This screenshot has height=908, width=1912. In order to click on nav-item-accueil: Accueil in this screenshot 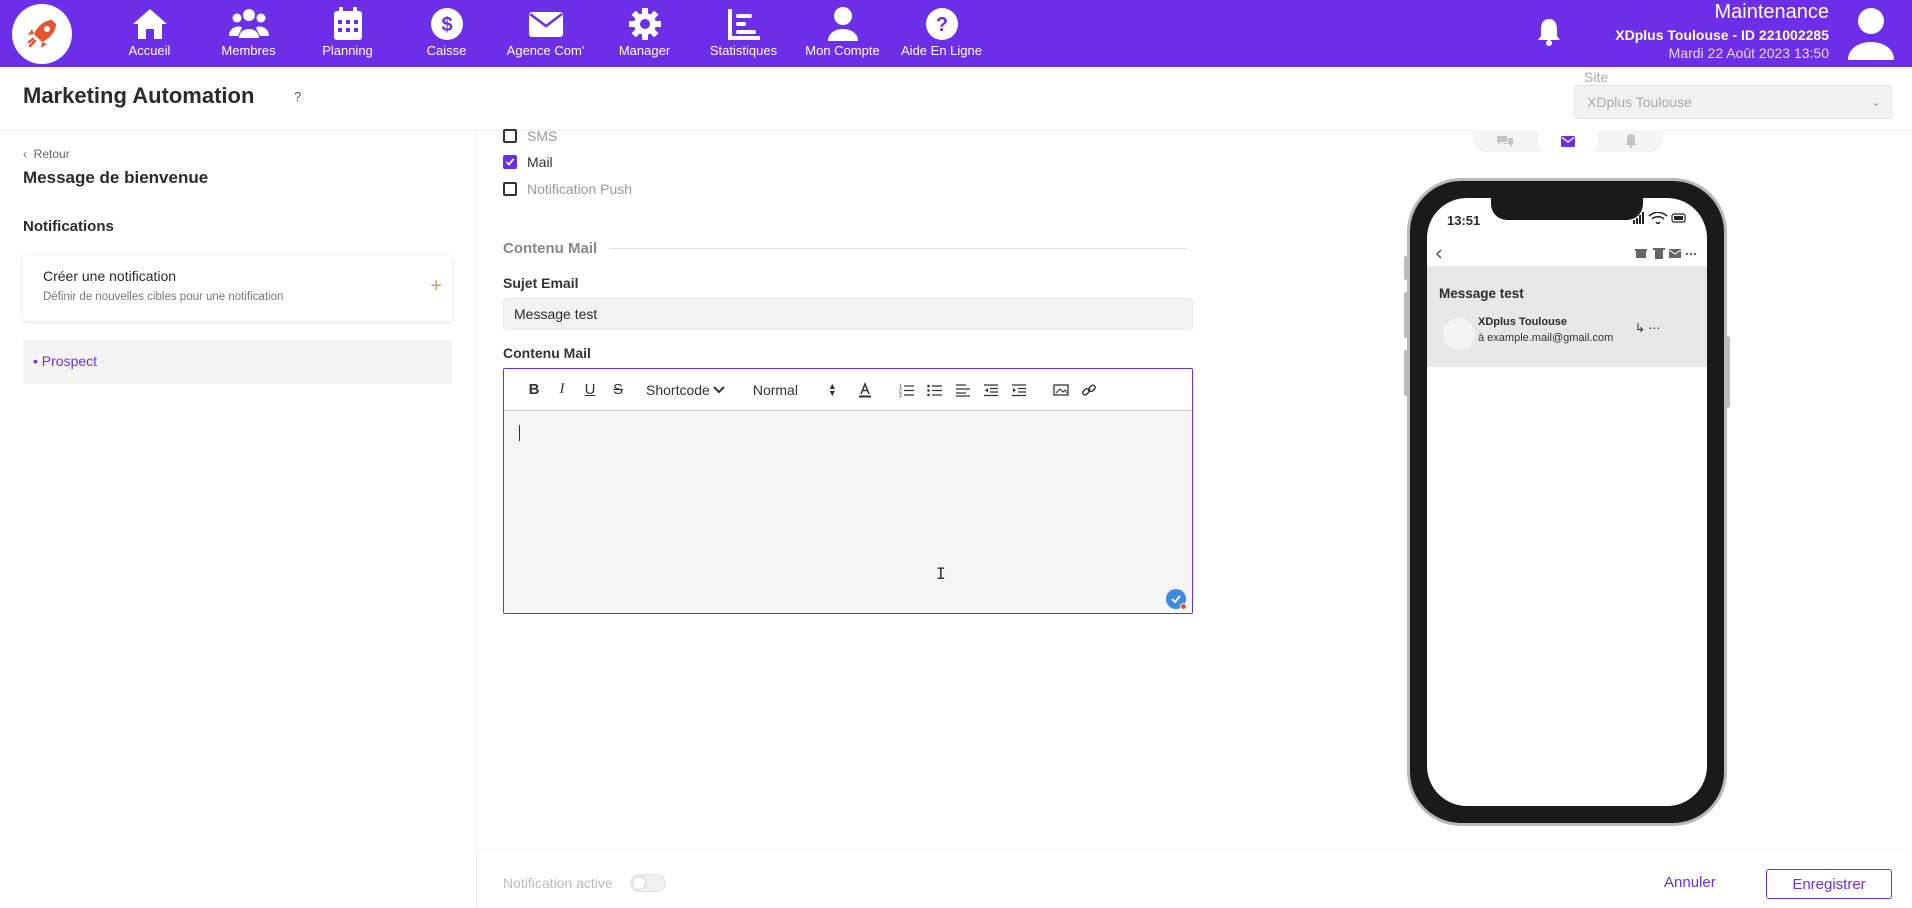, I will do `click(149, 33)`.